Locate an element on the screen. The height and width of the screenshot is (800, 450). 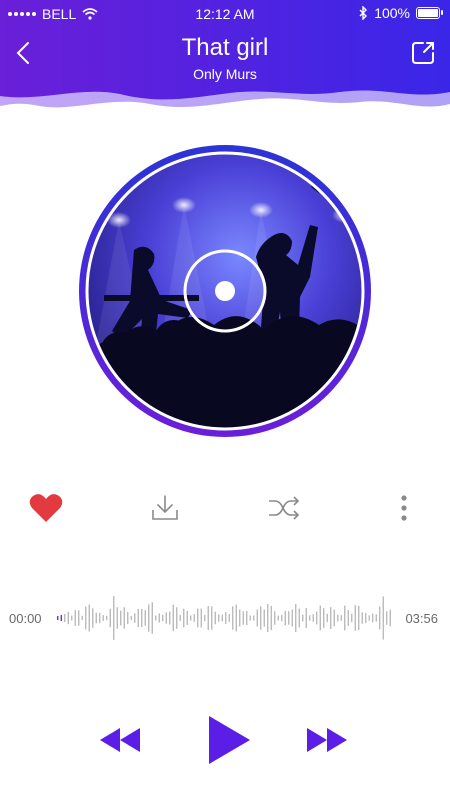
download-button is located at coordinates (165, 508).